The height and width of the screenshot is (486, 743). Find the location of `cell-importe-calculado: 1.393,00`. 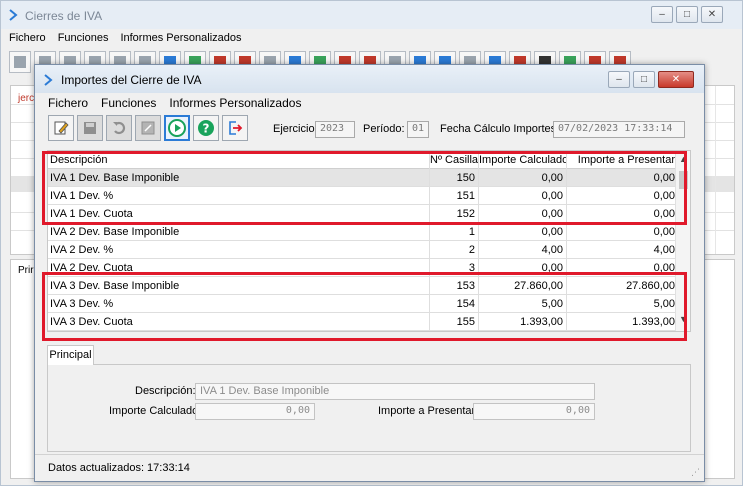

cell-importe-calculado: 1.393,00 is located at coordinates (522, 322).